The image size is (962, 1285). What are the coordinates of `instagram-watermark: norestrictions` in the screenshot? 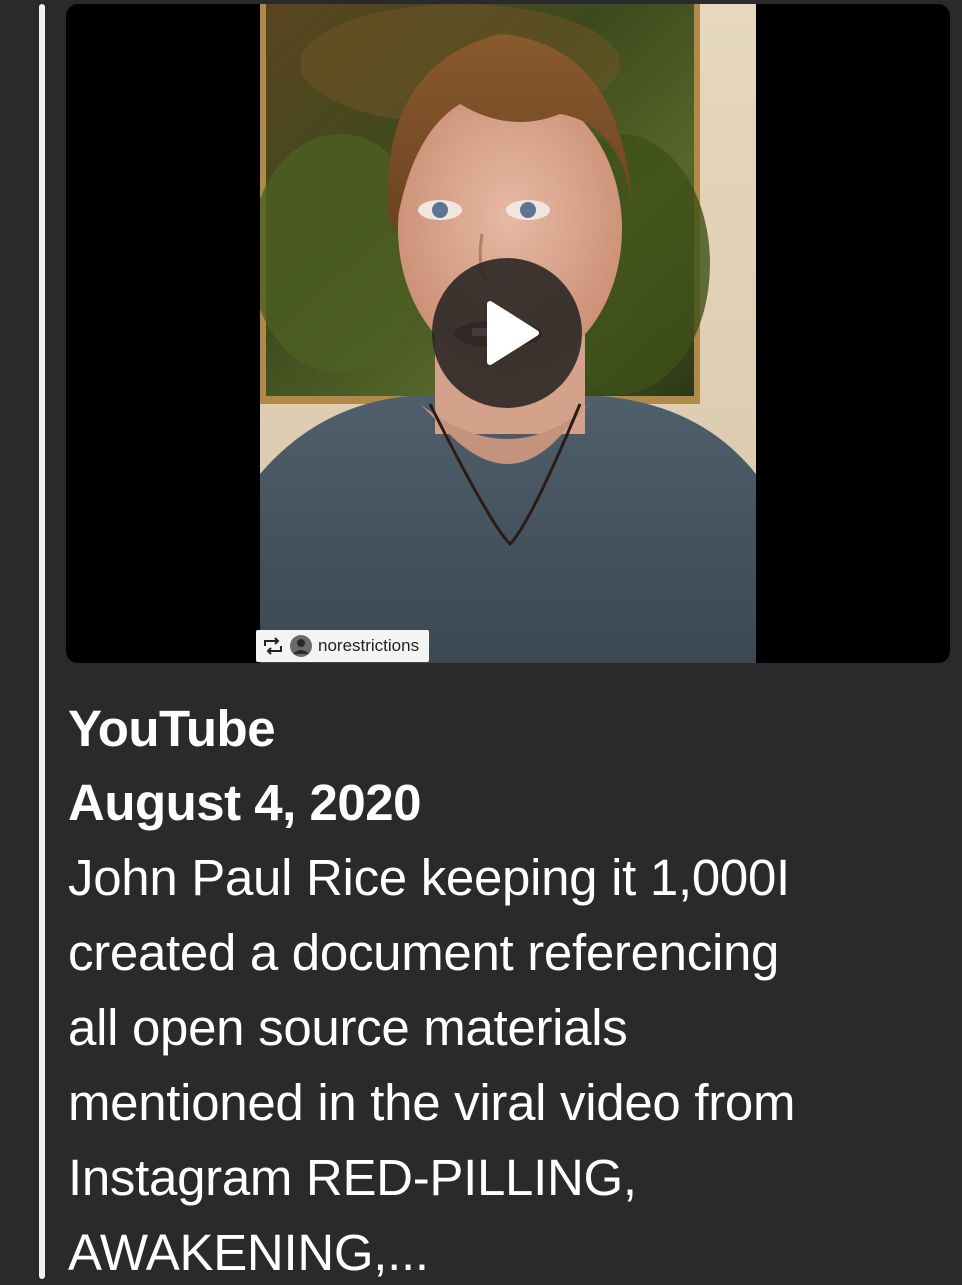 It's located at (343, 646).